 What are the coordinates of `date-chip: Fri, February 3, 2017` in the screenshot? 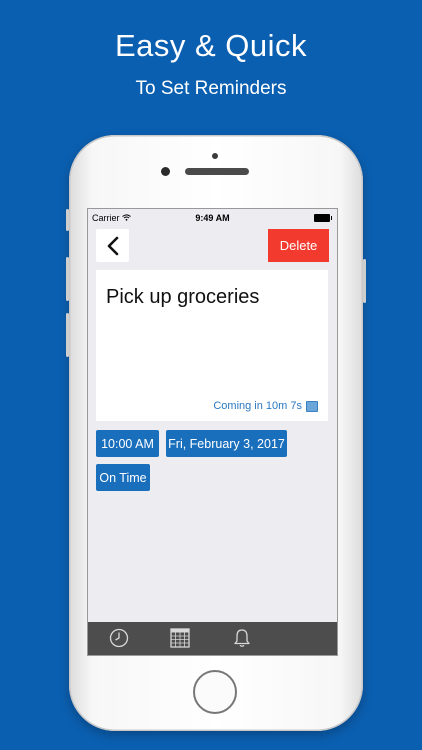 It's located at (226, 443).